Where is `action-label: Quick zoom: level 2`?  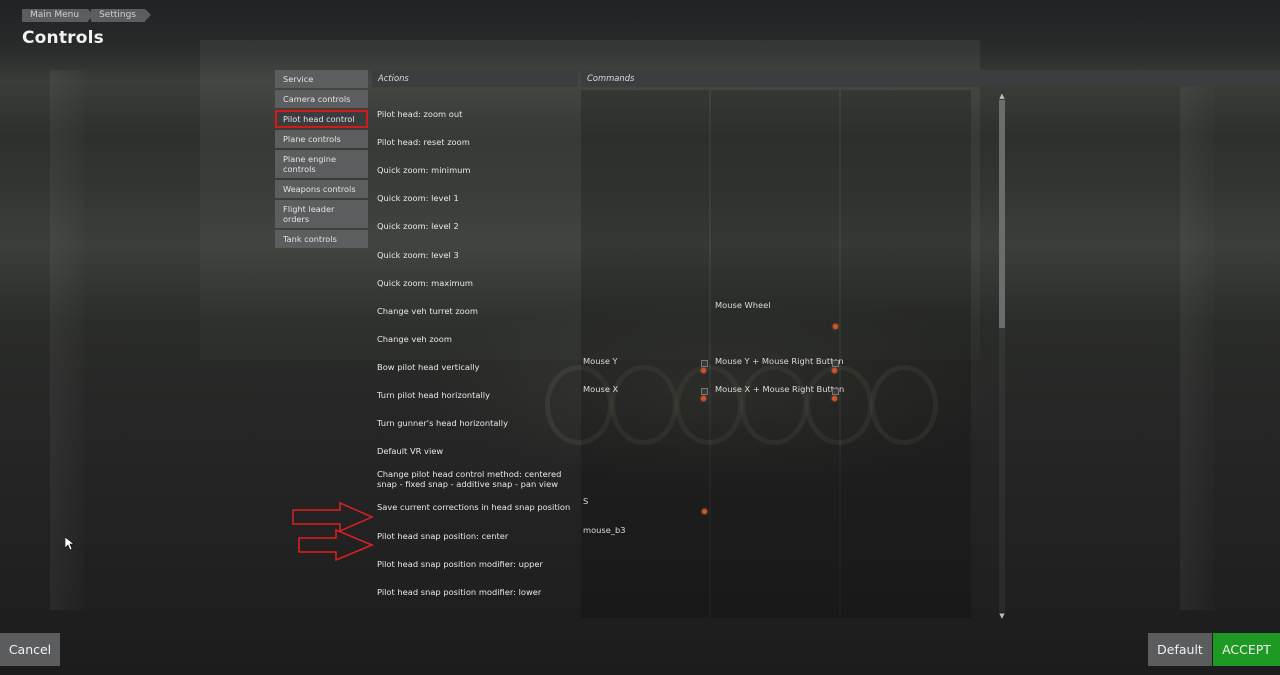 action-label: Quick zoom: level 2 is located at coordinates (418, 226).